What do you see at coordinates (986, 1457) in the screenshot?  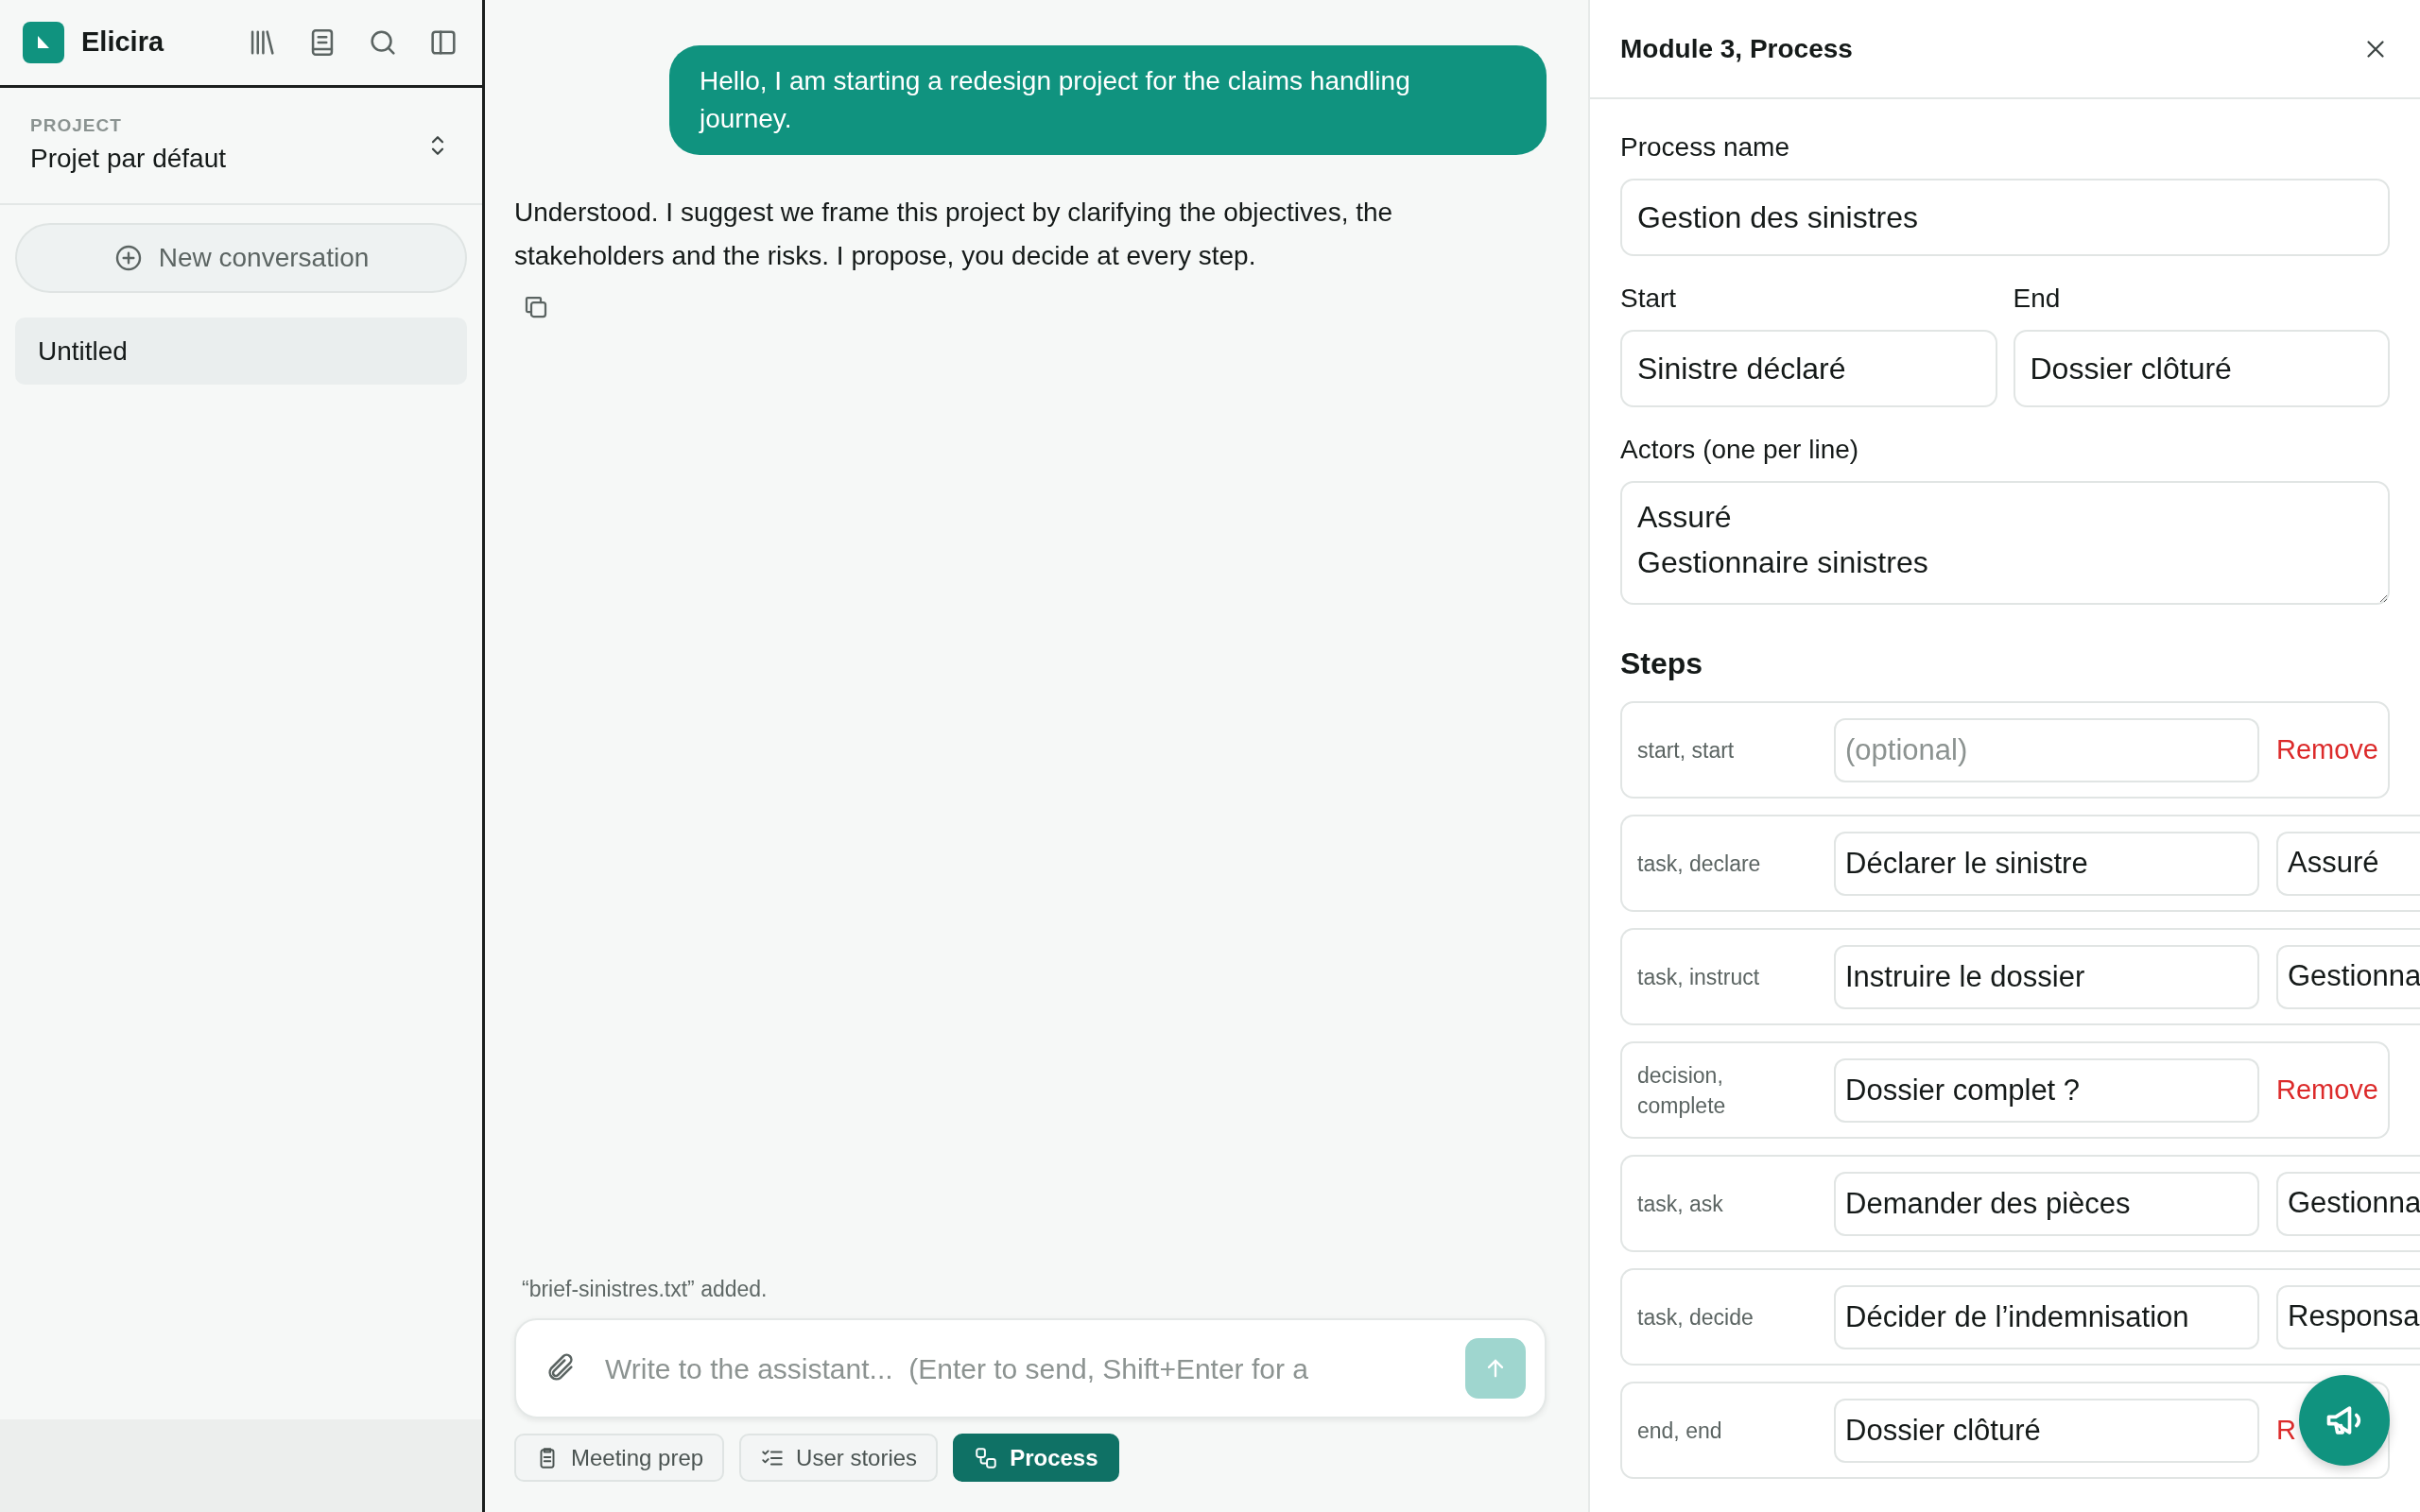 I see `mode-icon` at bounding box center [986, 1457].